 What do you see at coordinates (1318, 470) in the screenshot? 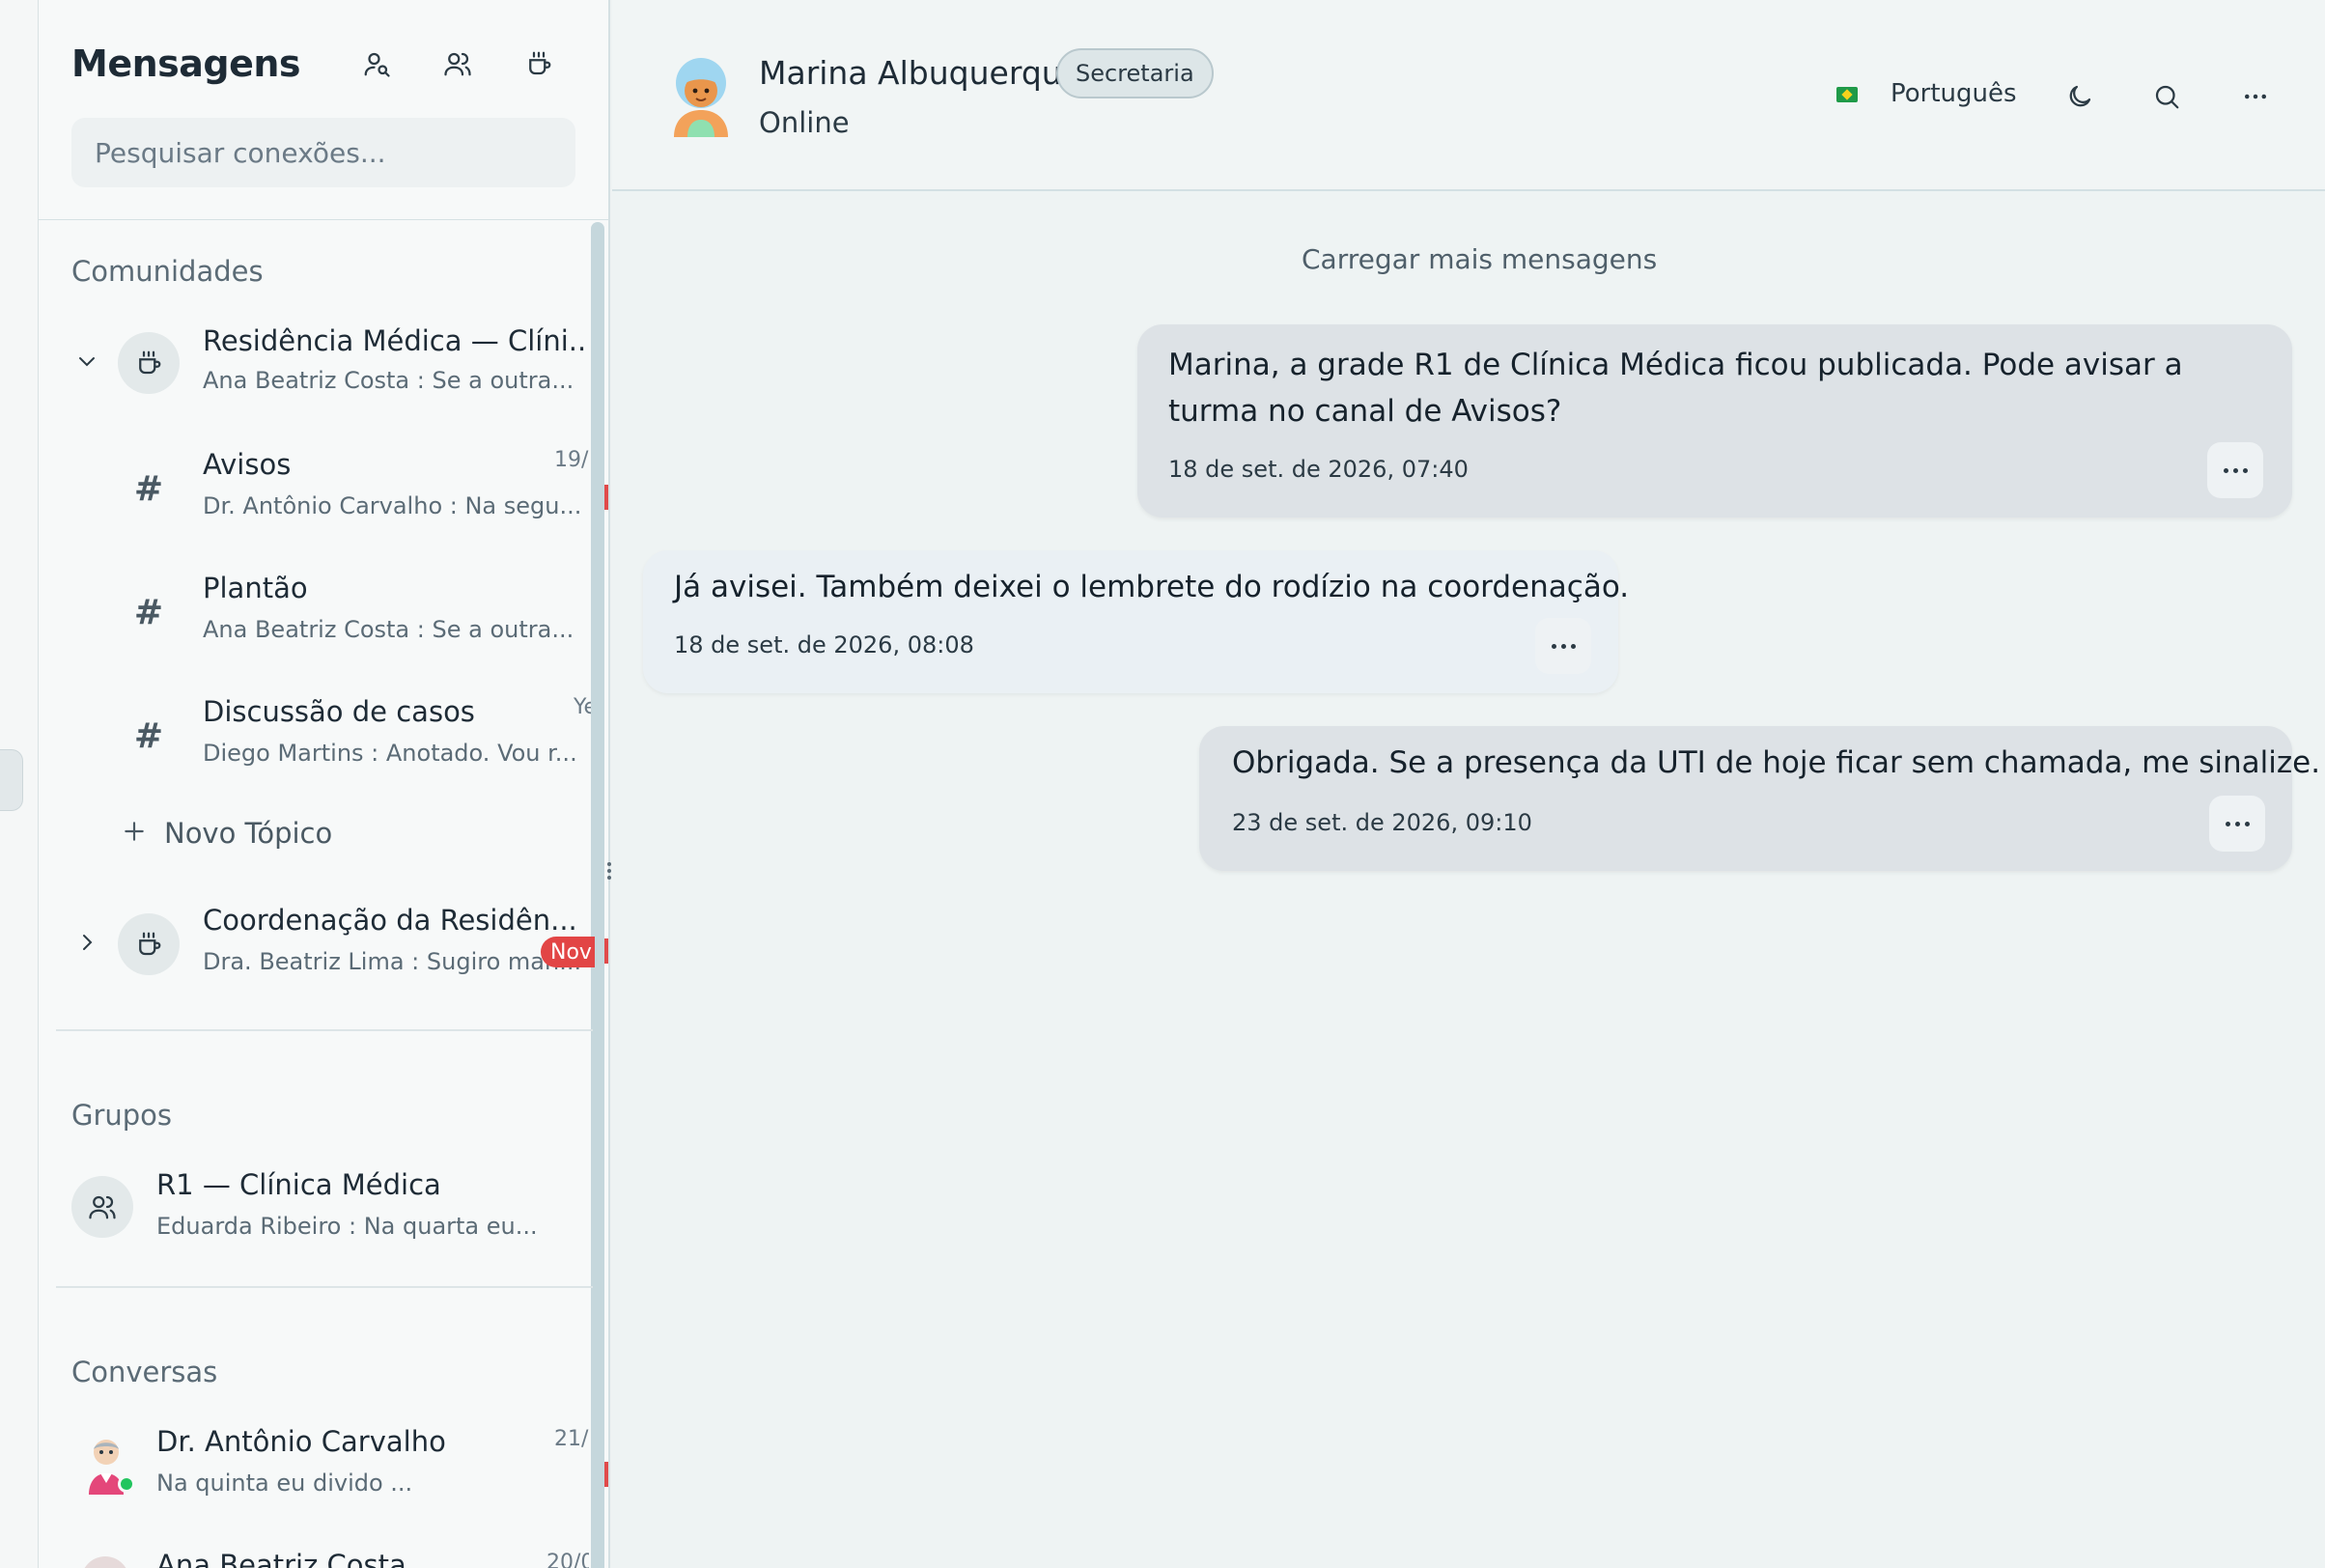
I see `message-timestamp: 18 de set. de 2026, 07:40` at bounding box center [1318, 470].